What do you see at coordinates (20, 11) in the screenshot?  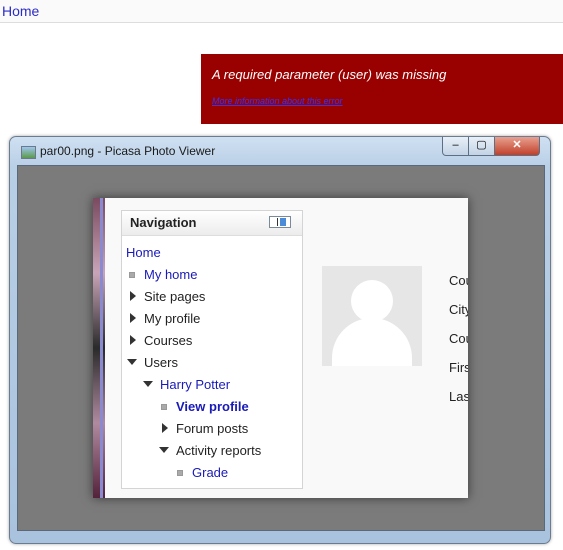 I see `home-link: Home` at bounding box center [20, 11].